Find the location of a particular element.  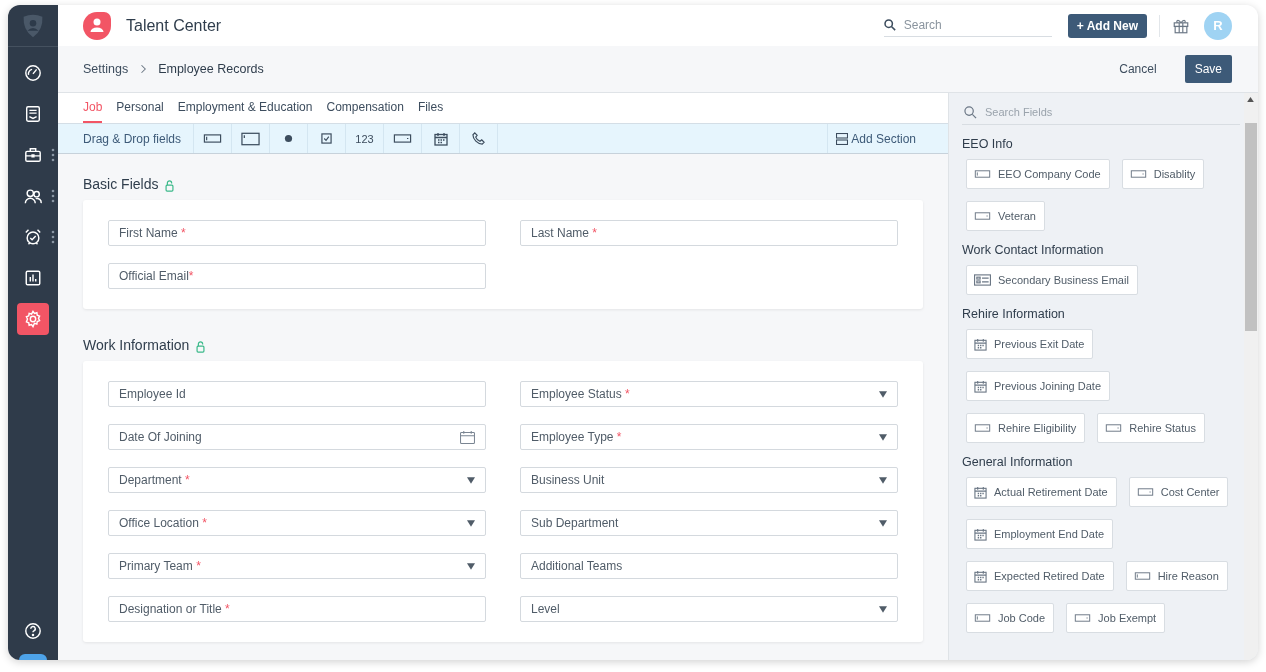

search-fields-field: Search Fields is located at coordinates (1085, 112).